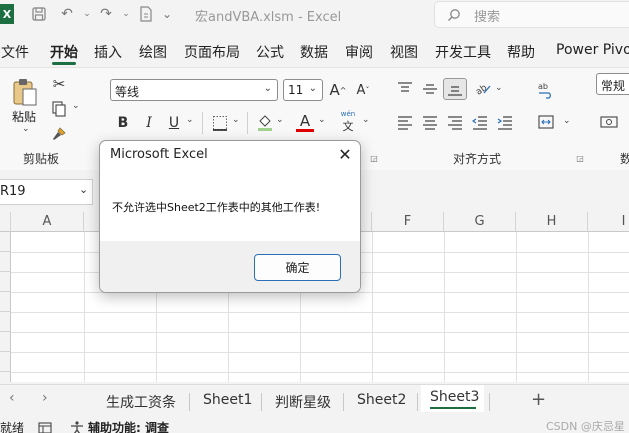 The image size is (629, 433). What do you see at coordinates (5, 222) in the screenshot?
I see `select-all-corner` at bounding box center [5, 222].